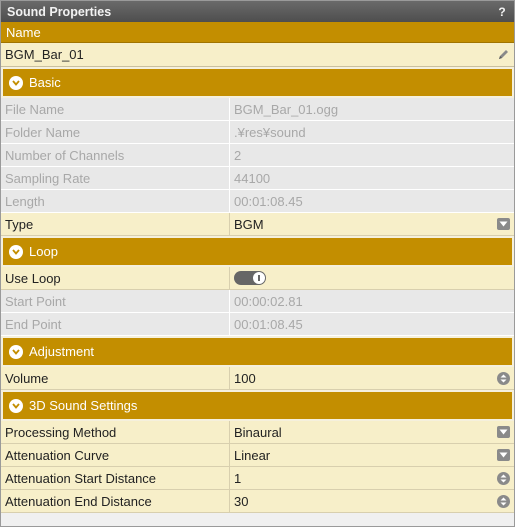 This screenshot has width=515, height=527. I want to click on file-name-value: BGM_Bar_01.ogg, so click(286, 109).